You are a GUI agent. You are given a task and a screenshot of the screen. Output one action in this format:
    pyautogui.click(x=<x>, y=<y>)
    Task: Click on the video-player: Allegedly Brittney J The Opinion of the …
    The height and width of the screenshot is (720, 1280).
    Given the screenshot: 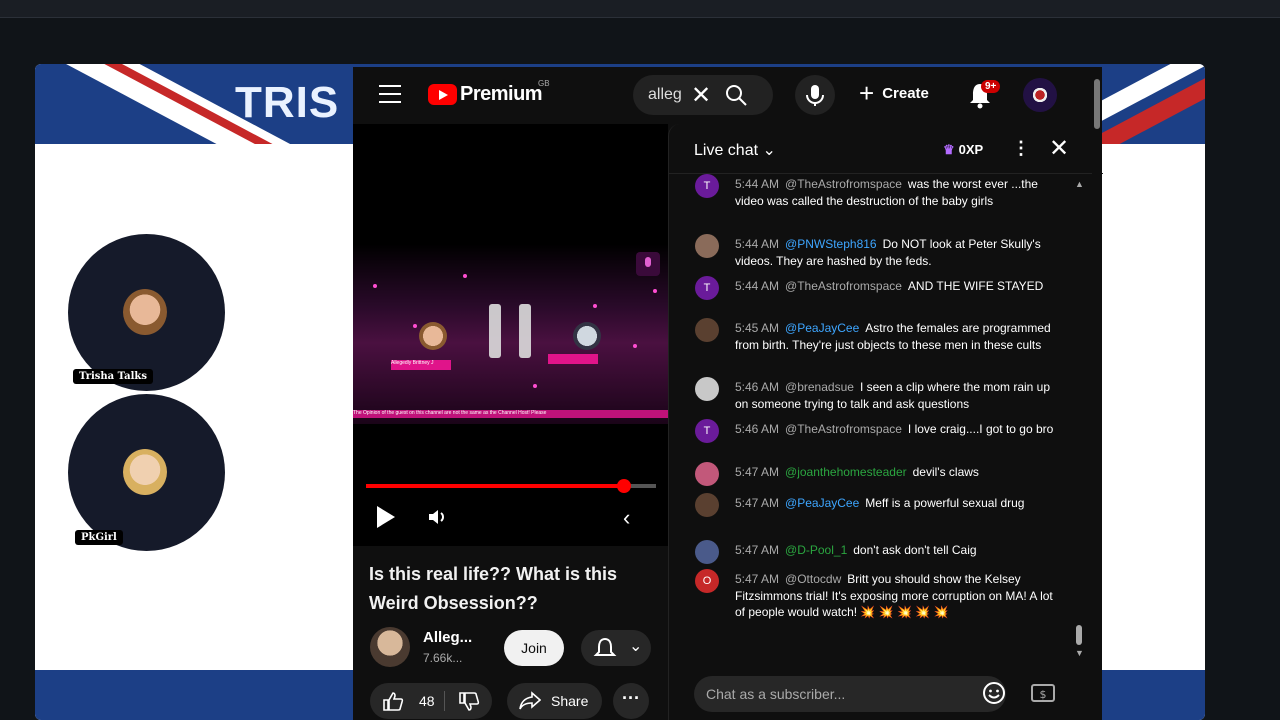 What is the action you would take?
    pyautogui.click(x=510, y=335)
    